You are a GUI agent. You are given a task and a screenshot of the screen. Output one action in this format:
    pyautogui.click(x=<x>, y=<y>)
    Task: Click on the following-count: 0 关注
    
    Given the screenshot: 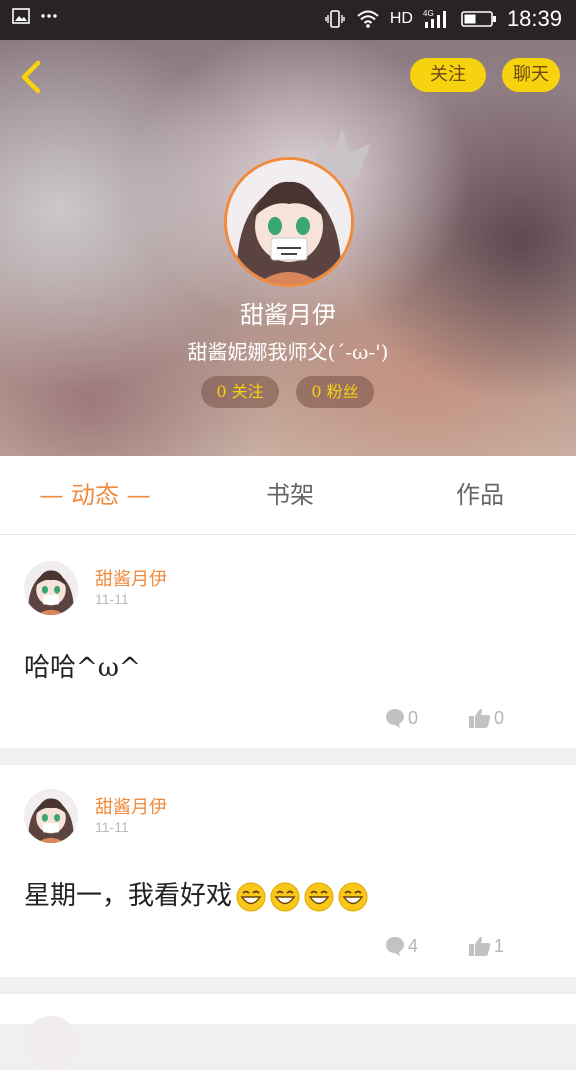 What is the action you would take?
    pyautogui.click(x=240, y=392)
    